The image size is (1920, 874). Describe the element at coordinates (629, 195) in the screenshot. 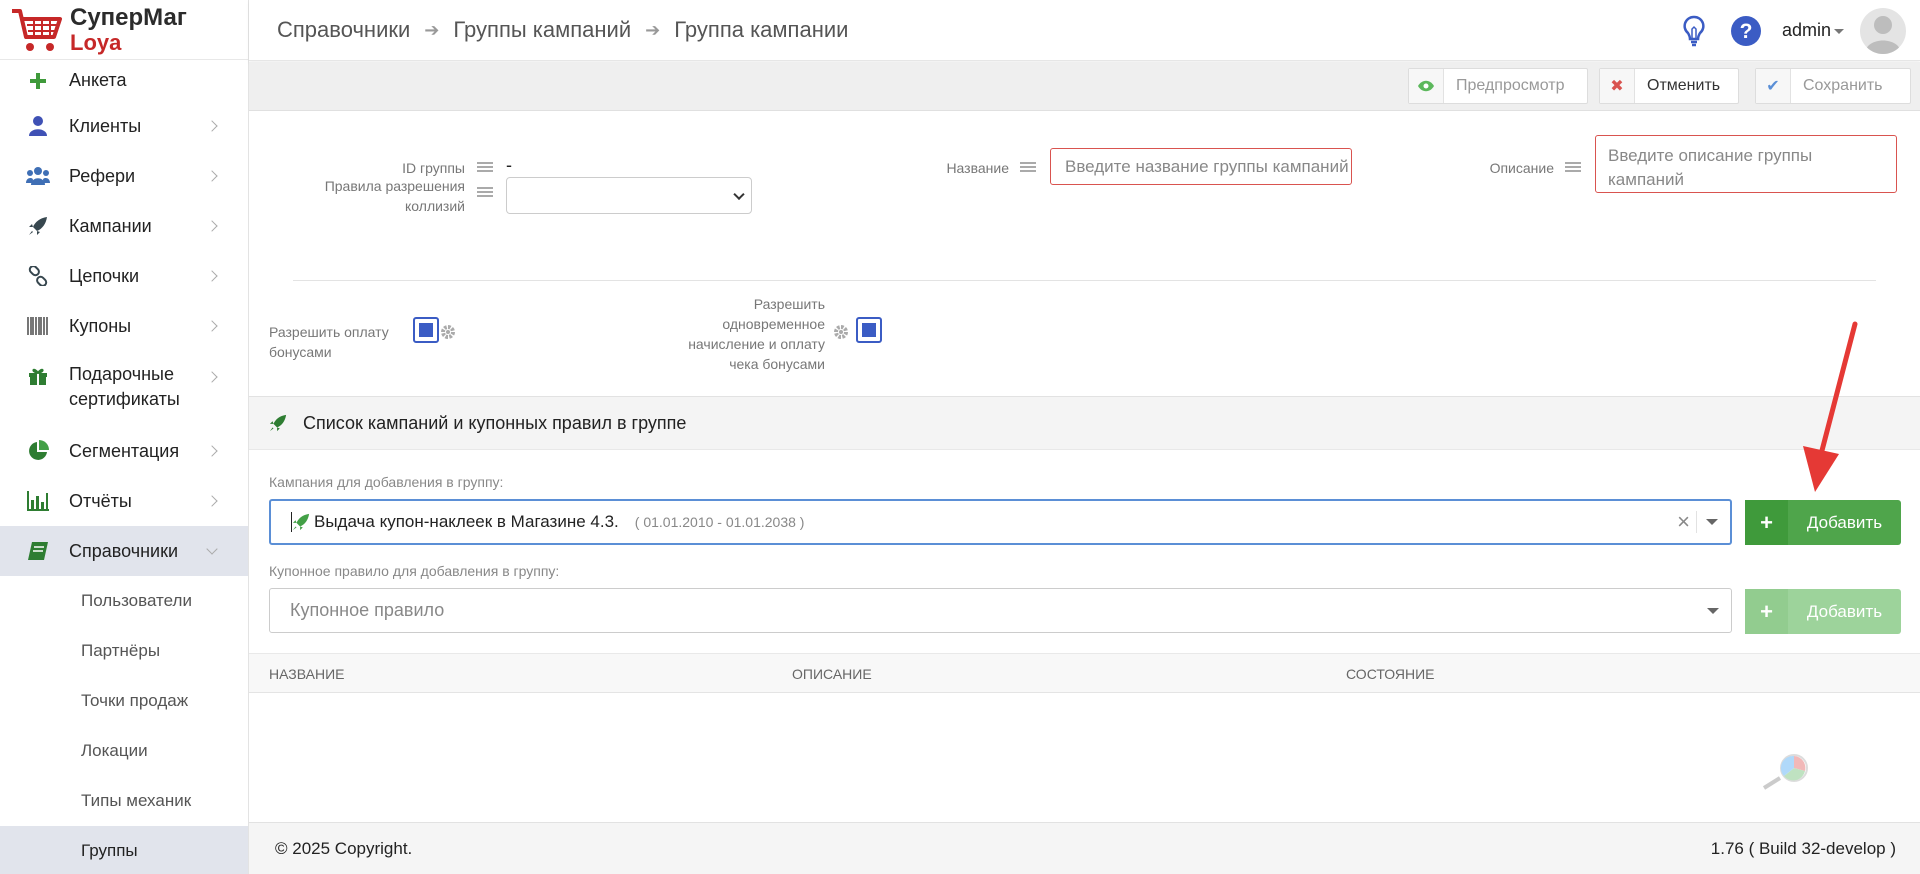

I see `collision-rules-select` at that location.